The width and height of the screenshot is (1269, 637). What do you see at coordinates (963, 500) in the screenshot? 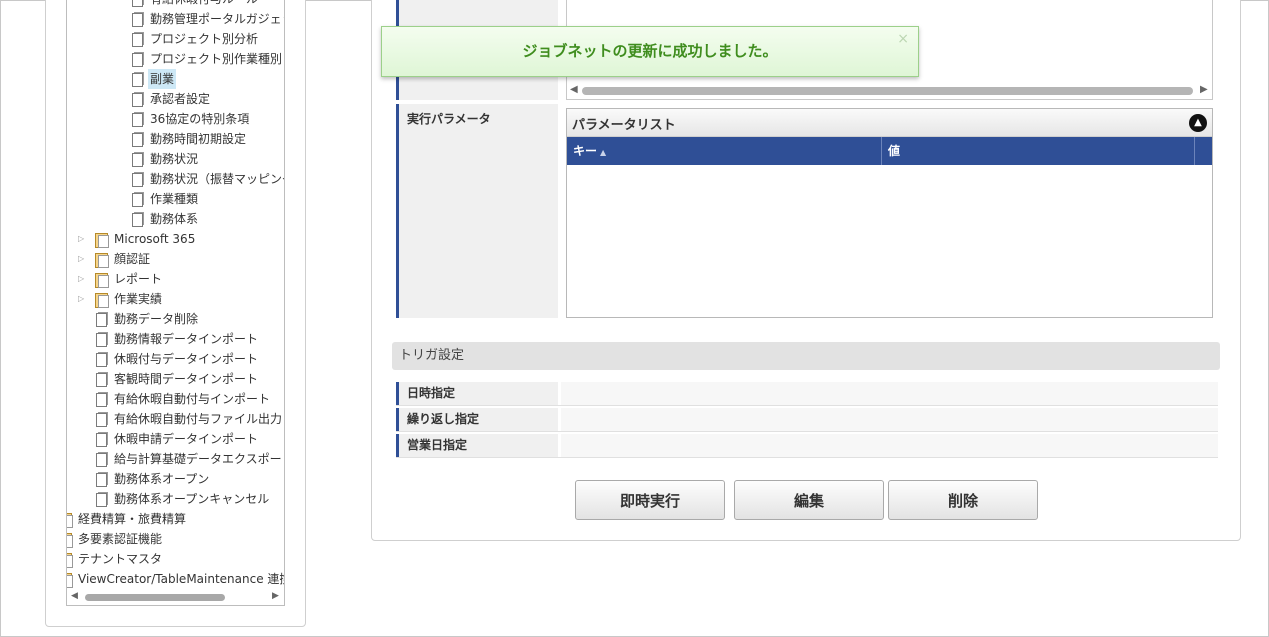
I see `delete-button: 削除` at bounding box center [963, 500].